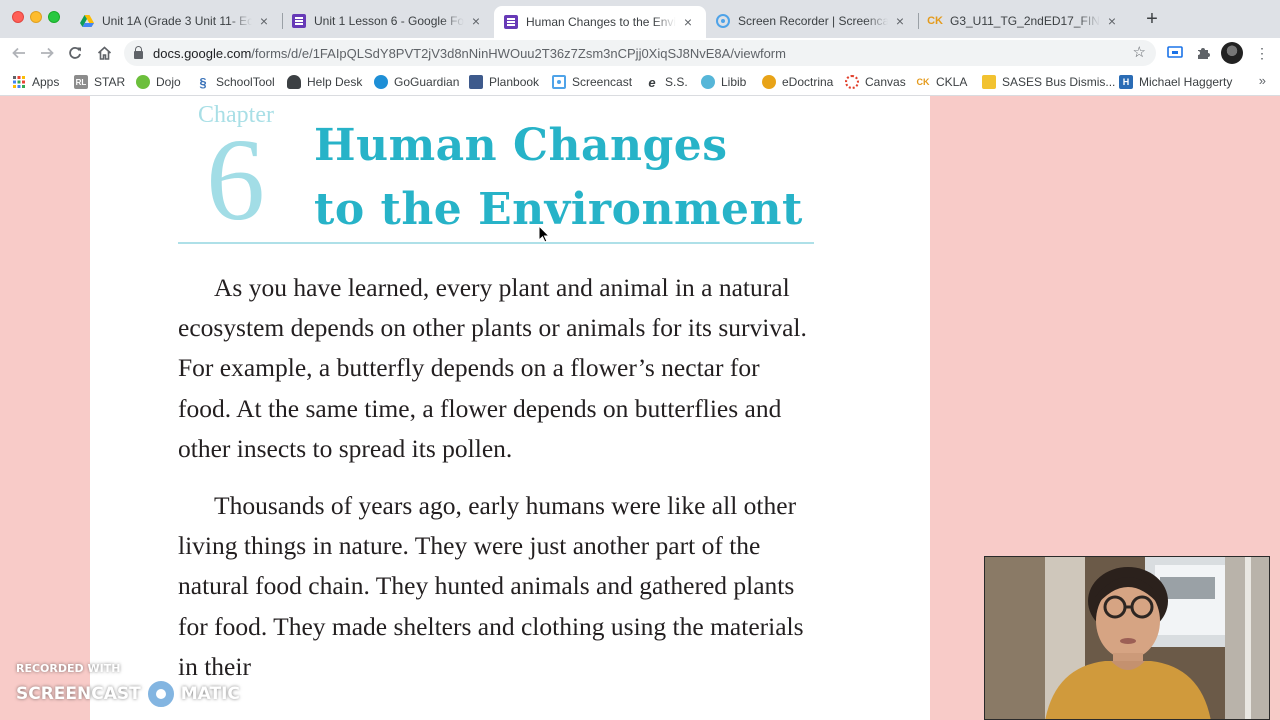  Describe the element at coordinates (1126, 82) in the screenshot. I see `hotel-icon: H` at that location.